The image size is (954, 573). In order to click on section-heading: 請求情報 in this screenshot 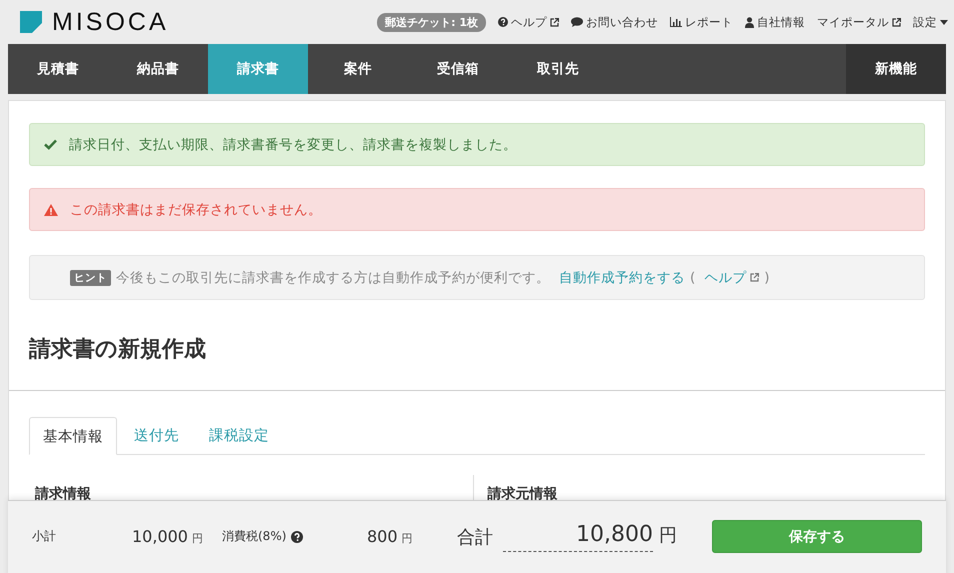, I will do `click(63, 494)`.